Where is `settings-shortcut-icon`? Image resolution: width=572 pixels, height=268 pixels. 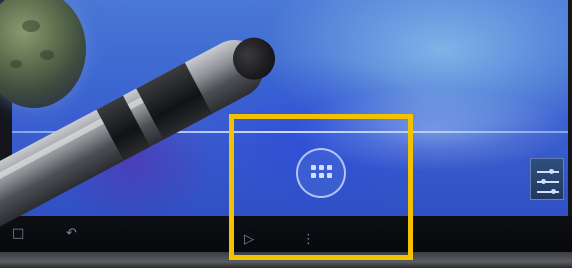
settings-shortcut-icon is located at coordinates (547, 179).